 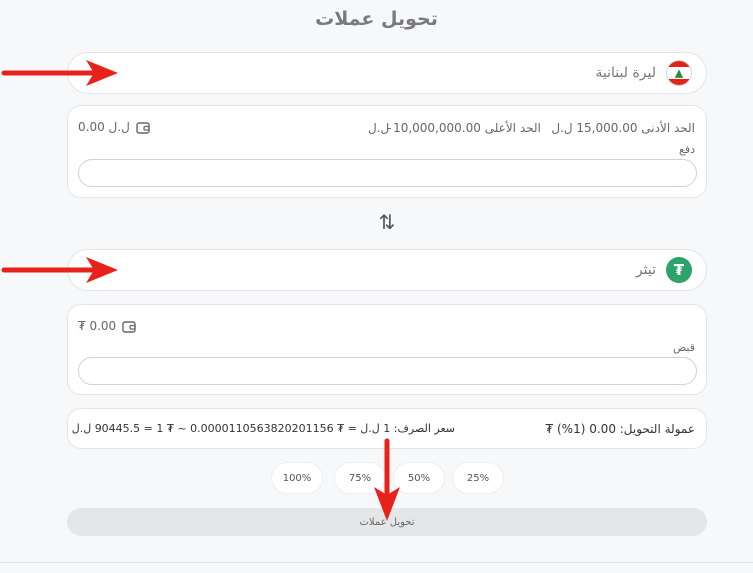 I want to click on to-currency-selector: ₮ تيثر, so click(x=387, y=270).